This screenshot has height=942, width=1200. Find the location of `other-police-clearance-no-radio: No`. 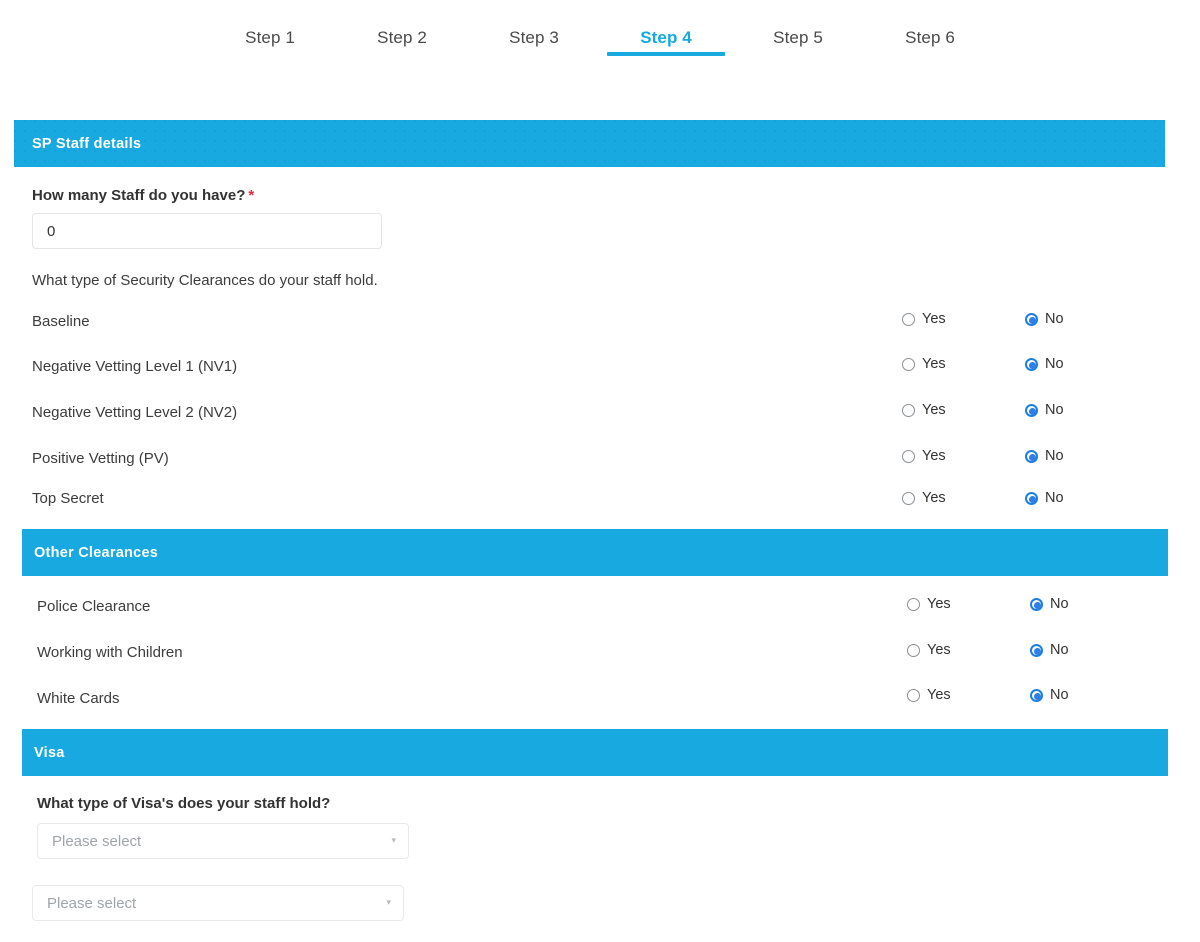

other-police-clearance-no-radio: No is located at coordinates (1049, 604).